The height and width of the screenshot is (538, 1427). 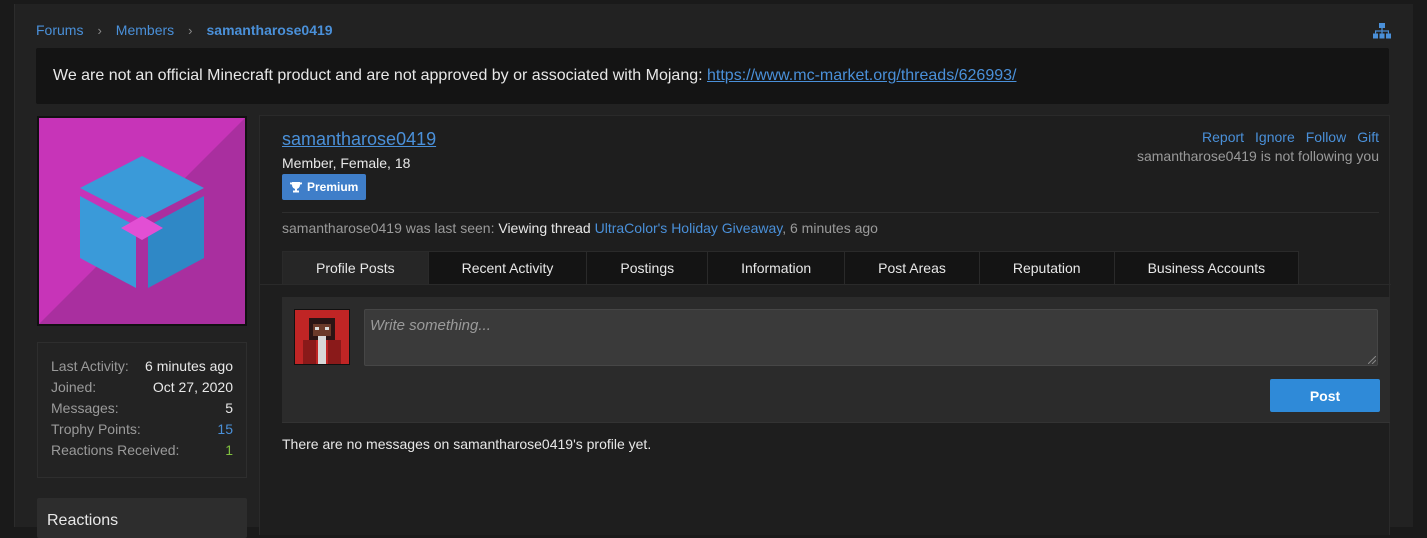 What do you see at coordinates (142, 450) in the screenshot?
I see `stat-reactions-received: Reactions Received: 1` at bounding box center [142, 450].